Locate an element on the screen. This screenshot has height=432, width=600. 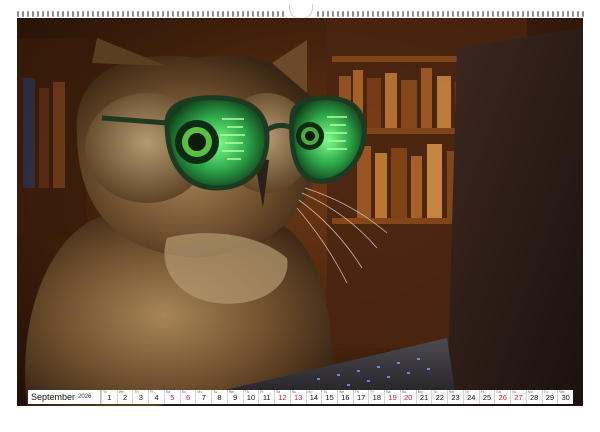
day-number: 9 is located at coordinates (235, 397).